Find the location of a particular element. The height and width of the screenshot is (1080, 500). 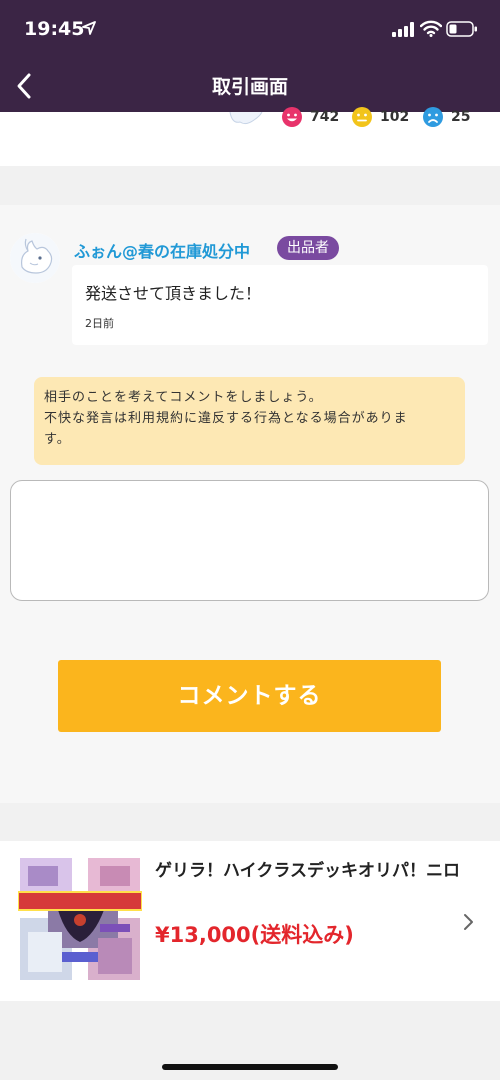

wifi-icon is located at coordinates (431, 28).